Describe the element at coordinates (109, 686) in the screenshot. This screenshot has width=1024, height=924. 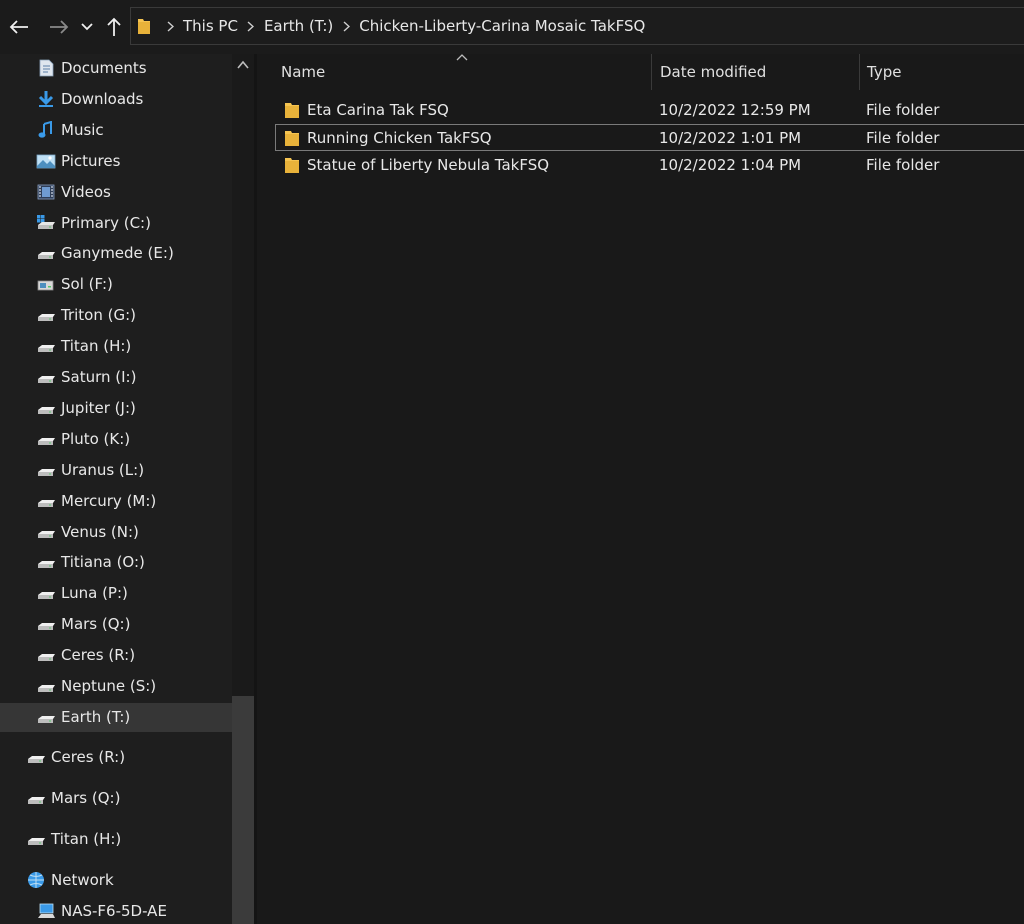
I see `sidebar-item-label: Neptune (S:)` at that location.